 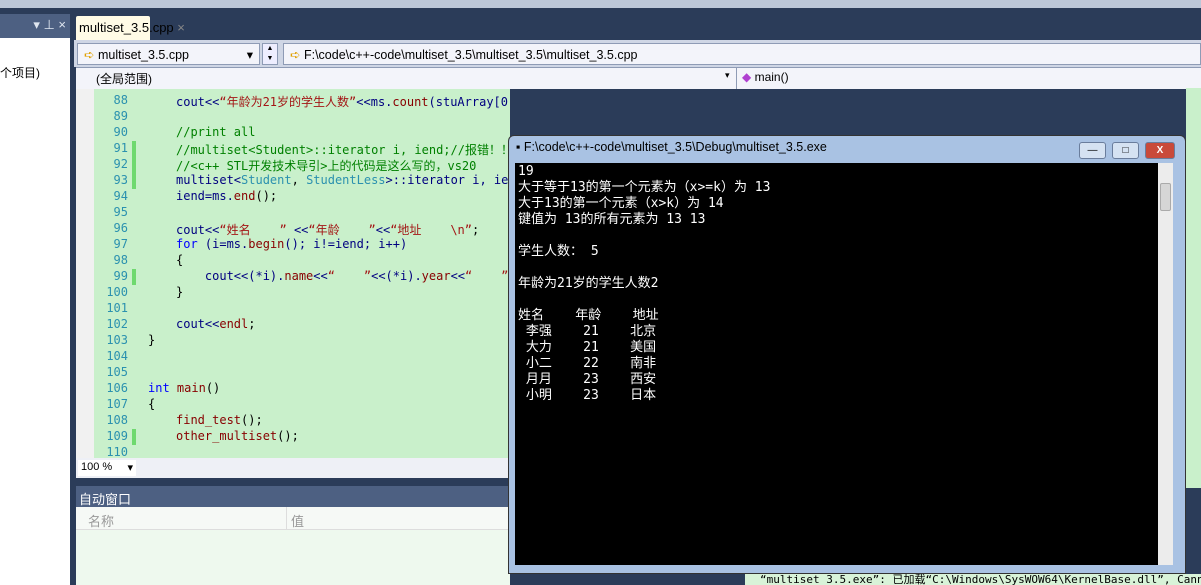 What do you see at coordinates (266, 244) in the screenshot?
I see `code-token: begin` at bounding box center [266, 244].